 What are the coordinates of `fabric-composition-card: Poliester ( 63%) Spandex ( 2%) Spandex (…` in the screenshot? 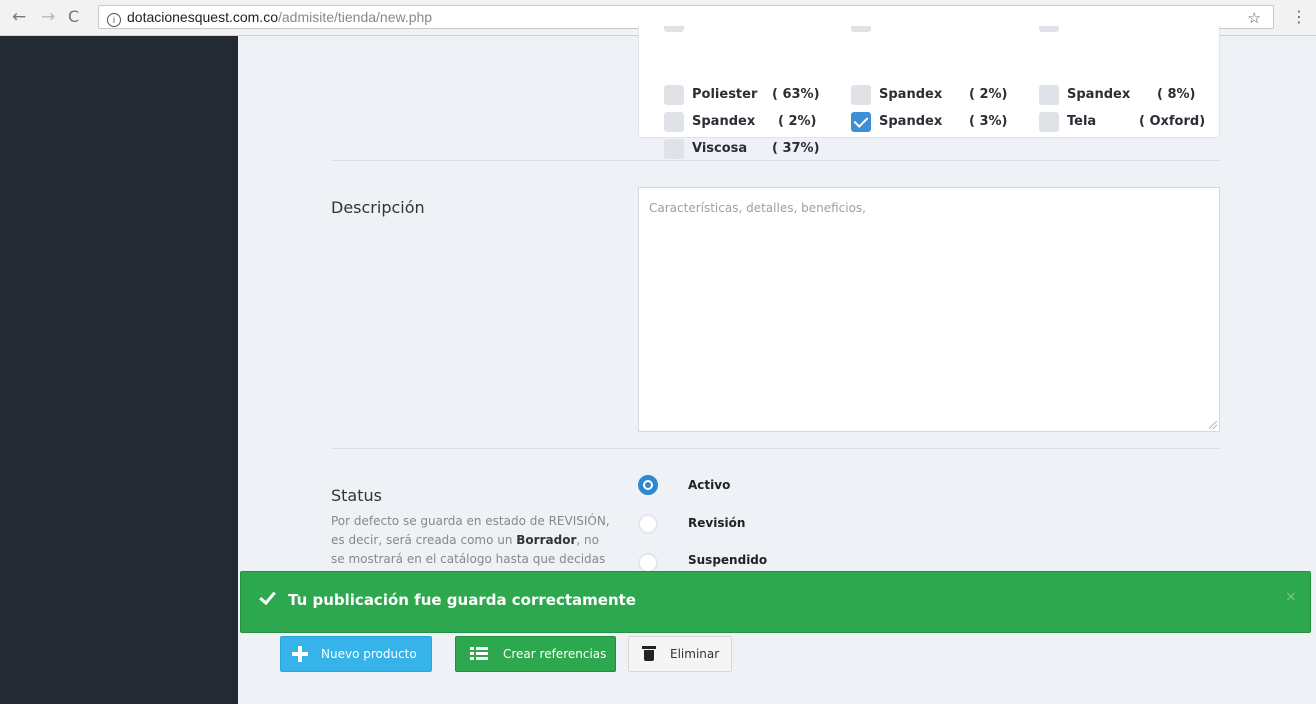 It's located at (929, 92).